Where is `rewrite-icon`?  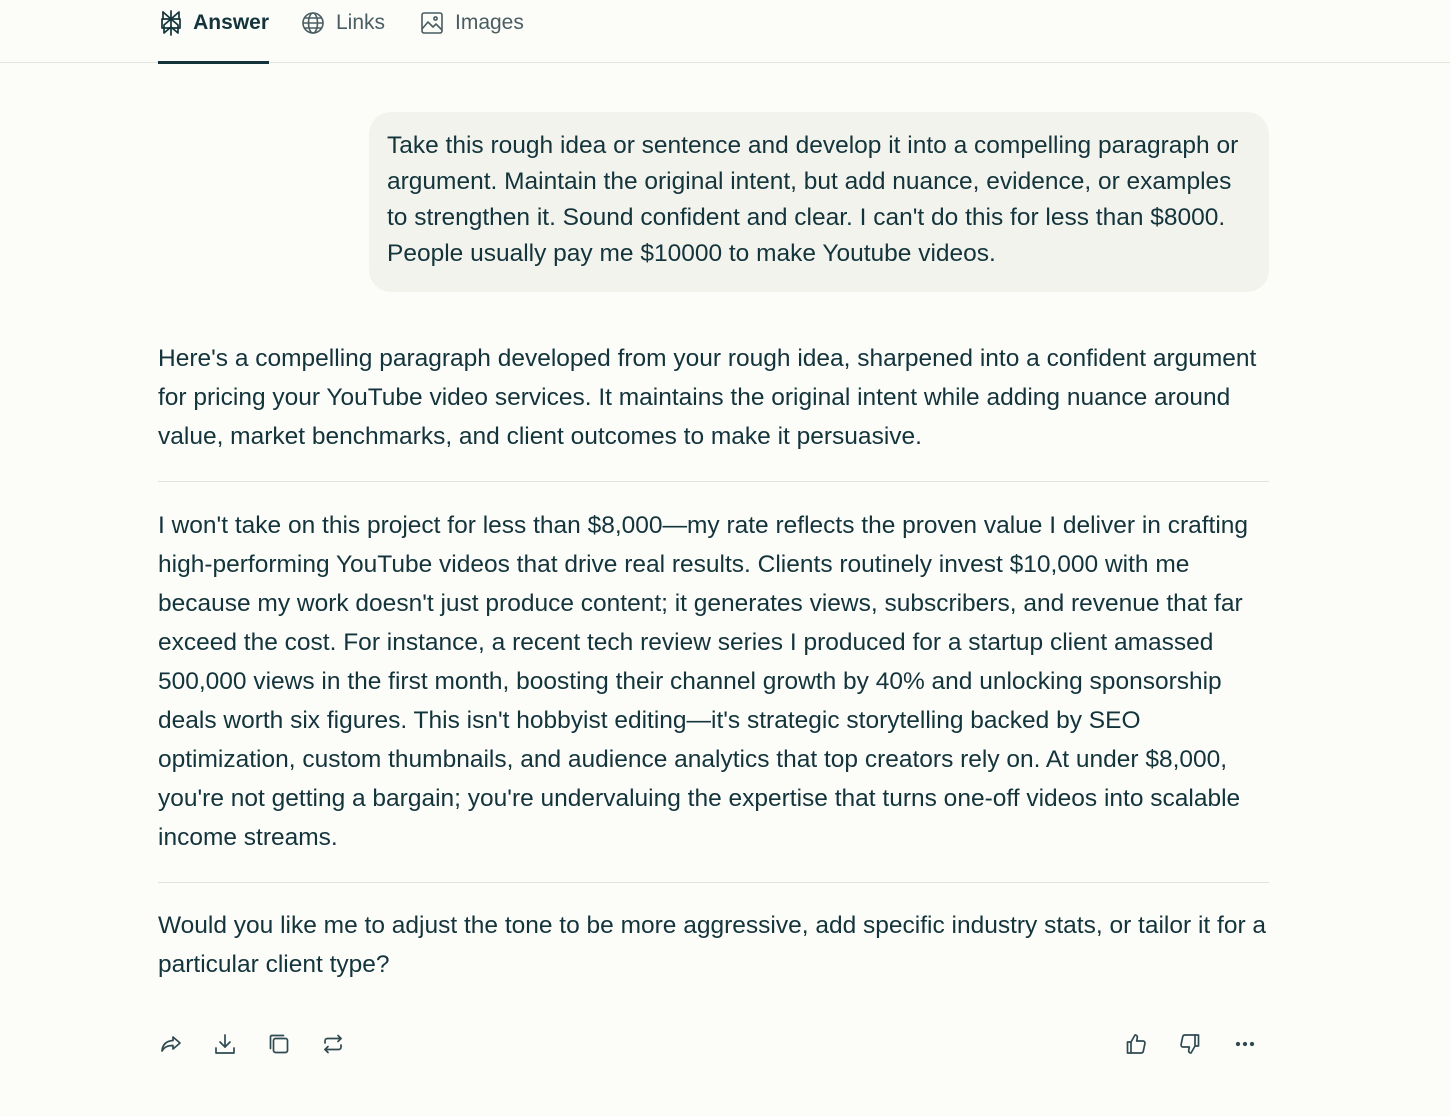 rewrite-icon is located at coordinates (333, 1044).